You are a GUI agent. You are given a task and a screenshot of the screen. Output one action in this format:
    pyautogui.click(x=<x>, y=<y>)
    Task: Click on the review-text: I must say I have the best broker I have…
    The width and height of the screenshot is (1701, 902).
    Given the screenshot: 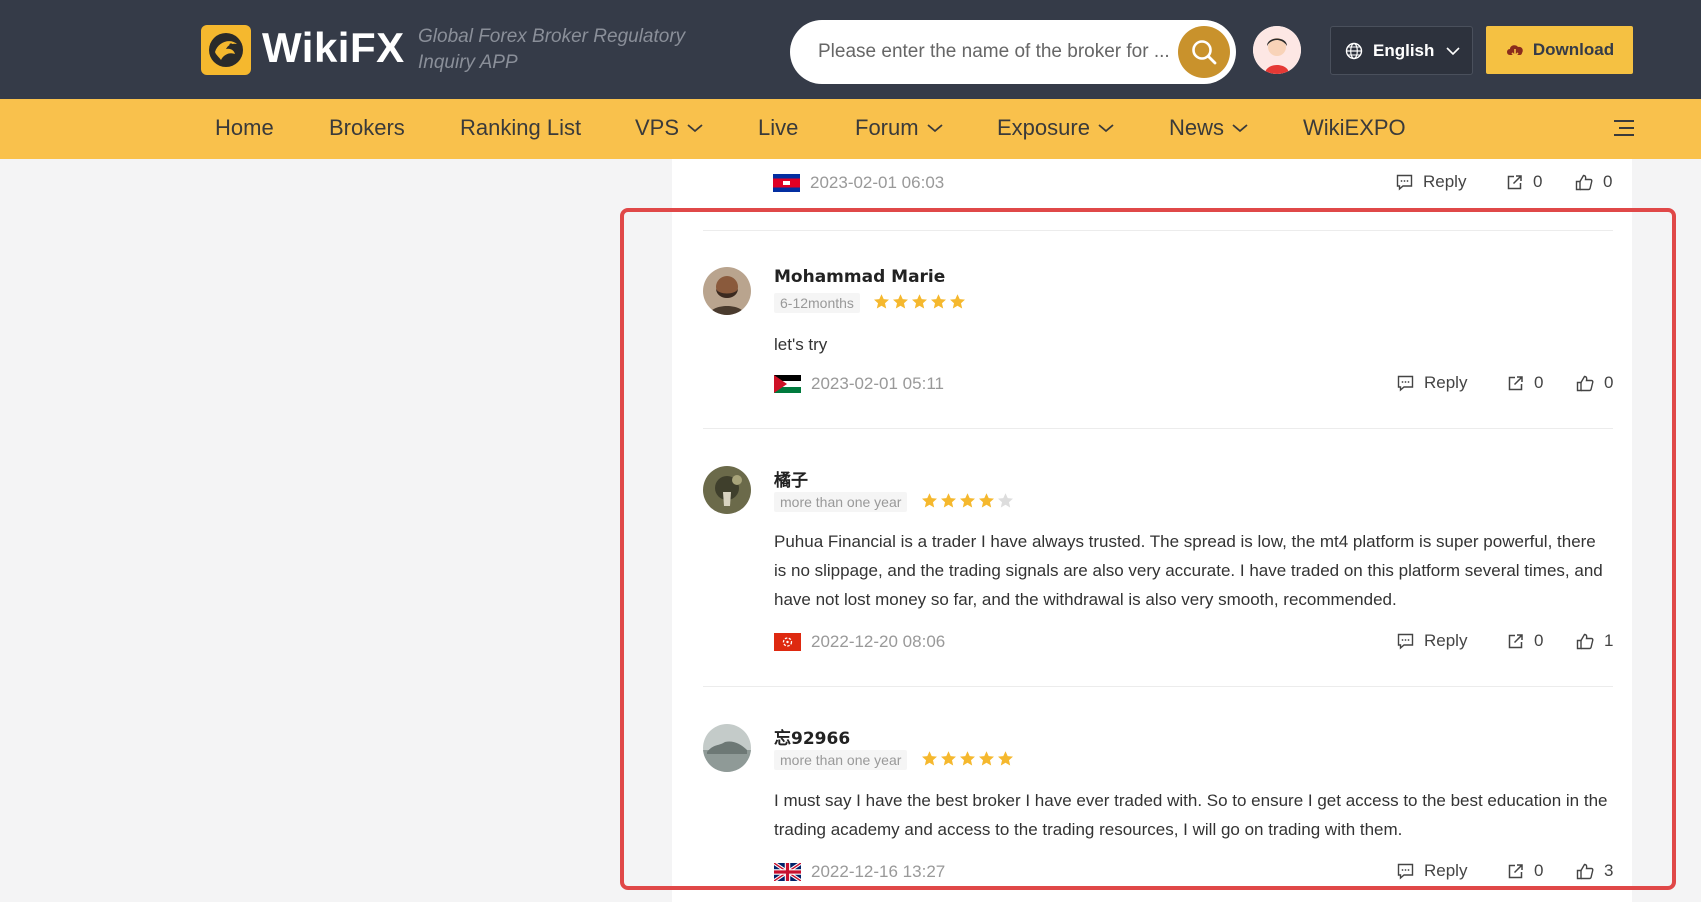 What is the action you would take?
    pyautogui.click(x=1191, y=815)
    